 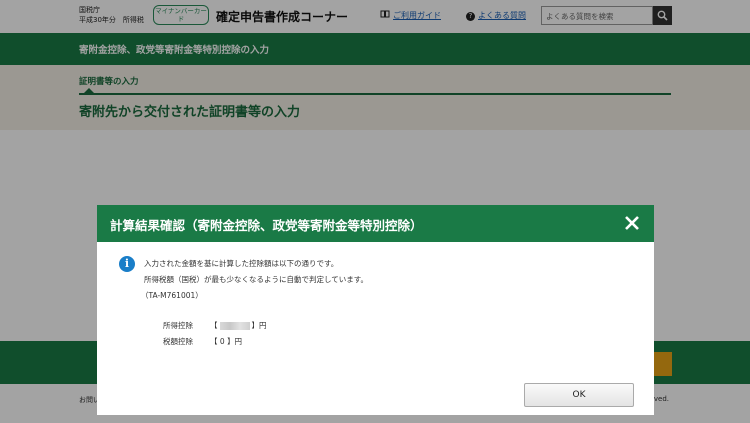 What do you see at coordinates (241, 263) in the screenshot?
I see `dialog-message-line1: 入力された金額を基に計算した控除額は以下の通りです。` at bounding box center [241, 263].